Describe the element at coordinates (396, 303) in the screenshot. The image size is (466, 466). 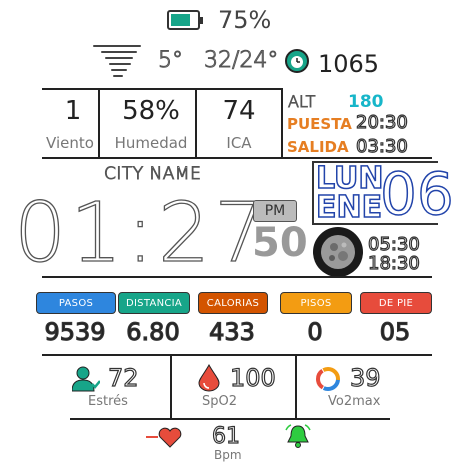
I see `standing-pill: DE PIE` at that location.